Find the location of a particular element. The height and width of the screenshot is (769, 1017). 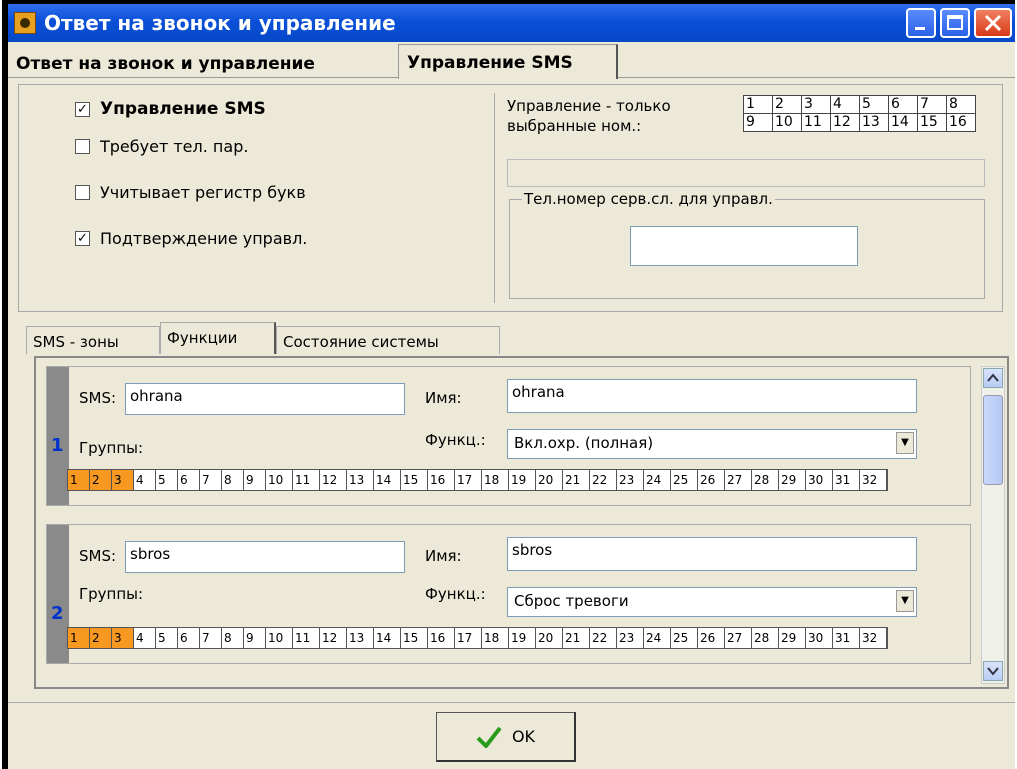

chevron-down-icon: ▼ is located at coordinates (905, 443).